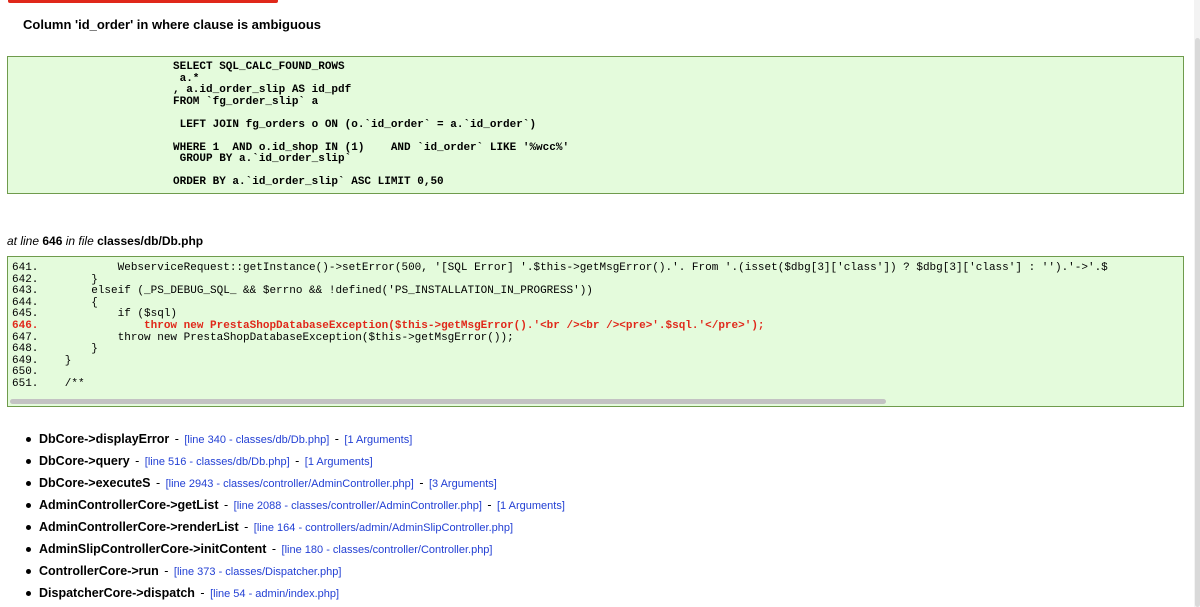 The image size is (1200, 607). What do you see at coordinates (129, 505) in the screenshot?
I see `trace-function: AdminControllerCore->getList` at bounding box center [129, 505].